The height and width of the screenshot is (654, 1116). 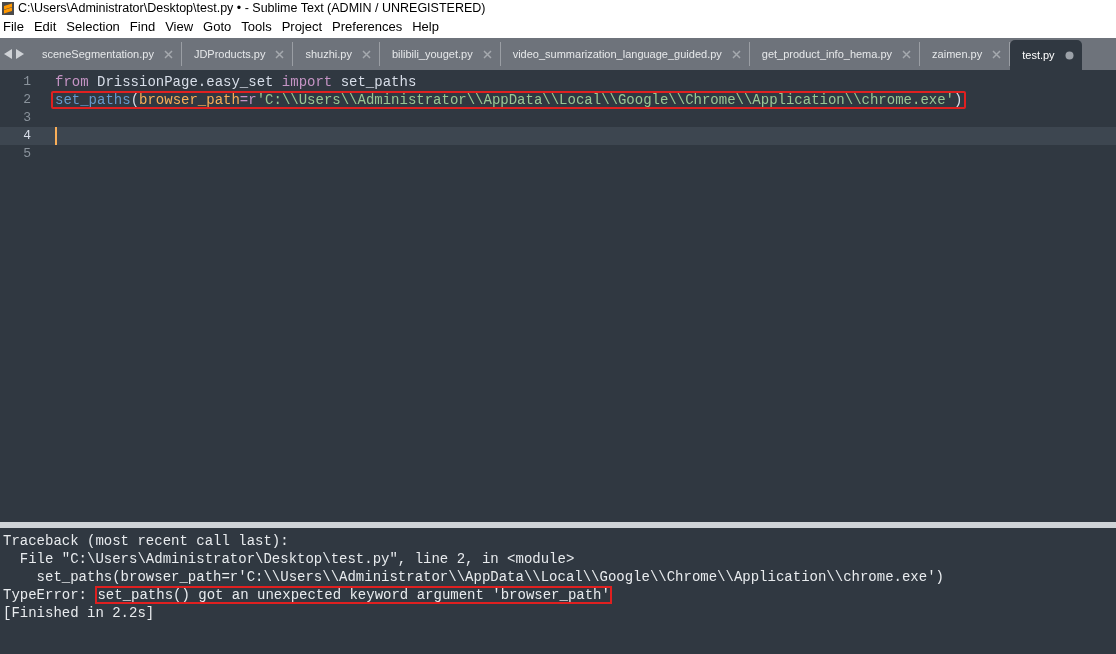 I want to click on menu-item: Goto, so click(x=217, y=27).